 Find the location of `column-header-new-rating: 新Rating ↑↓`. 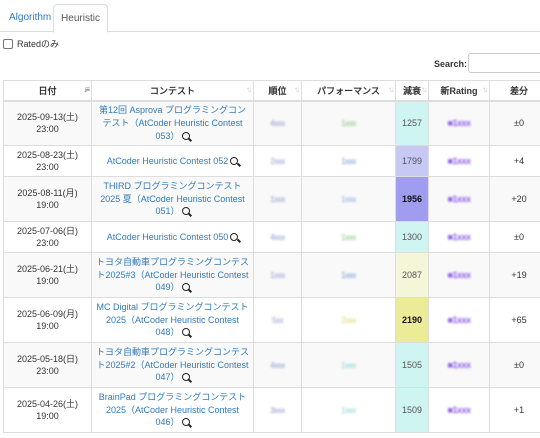

column-header-new-rating: 新Rating ↑↓ is located at coordinates (459, 91).